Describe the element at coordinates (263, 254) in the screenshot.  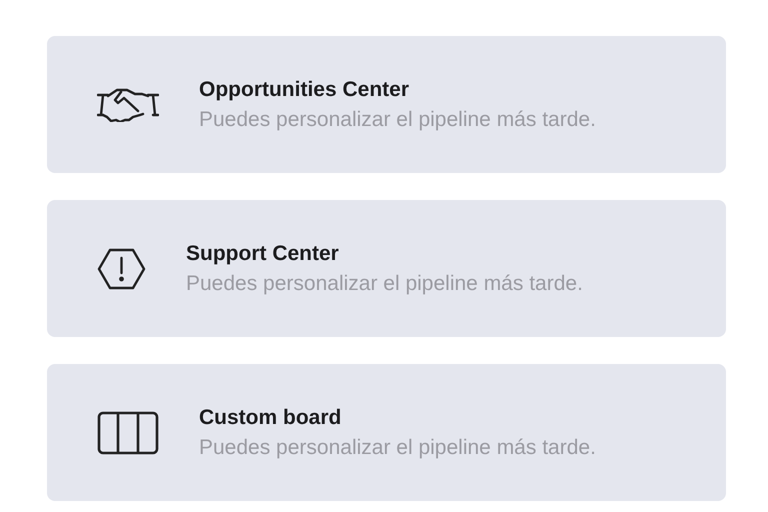
I see `card-title: Support Center` at that location.